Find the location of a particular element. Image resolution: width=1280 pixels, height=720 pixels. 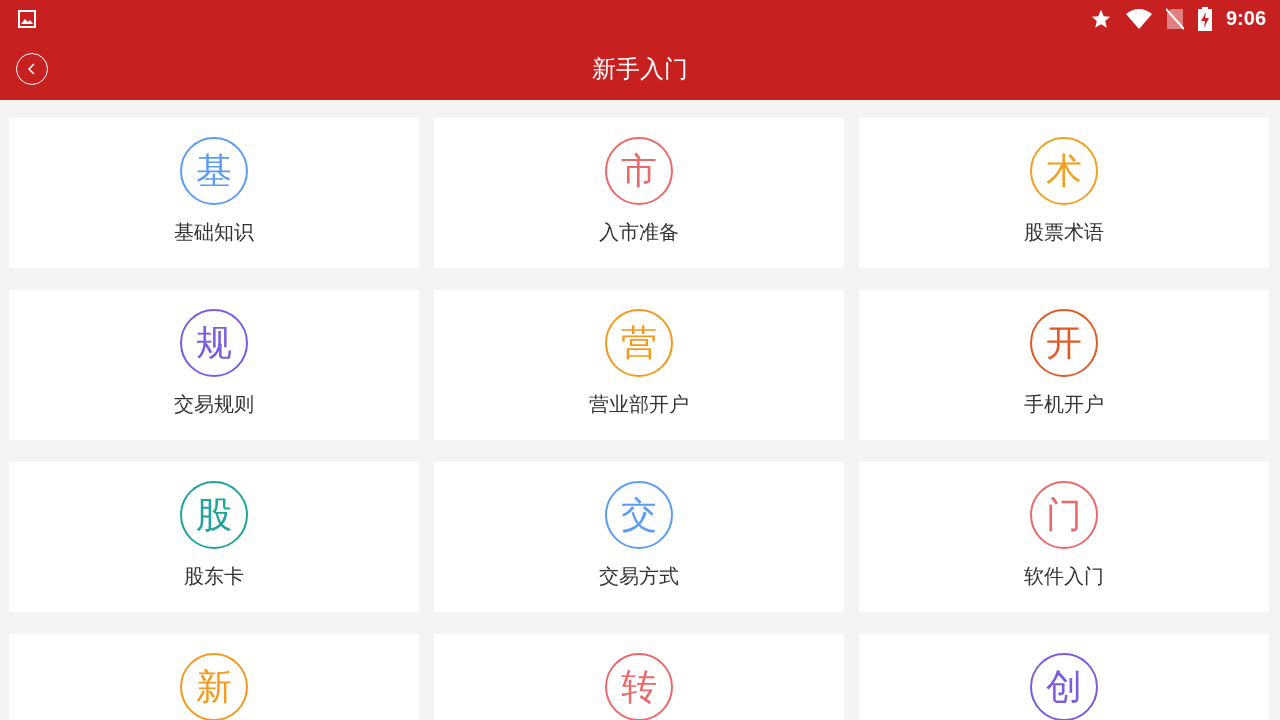

status-time: 9:06 is located at coordinates (1245, 18).